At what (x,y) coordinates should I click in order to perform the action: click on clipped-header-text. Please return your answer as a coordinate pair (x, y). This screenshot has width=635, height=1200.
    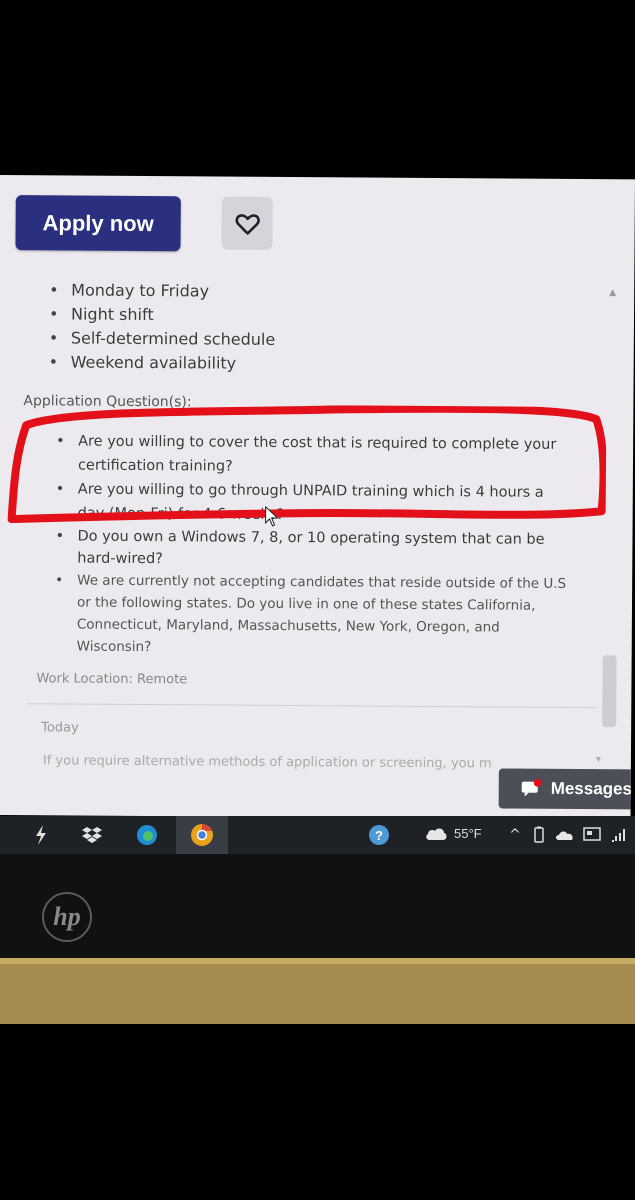
    Looking at the image, I should click on (230, 180).